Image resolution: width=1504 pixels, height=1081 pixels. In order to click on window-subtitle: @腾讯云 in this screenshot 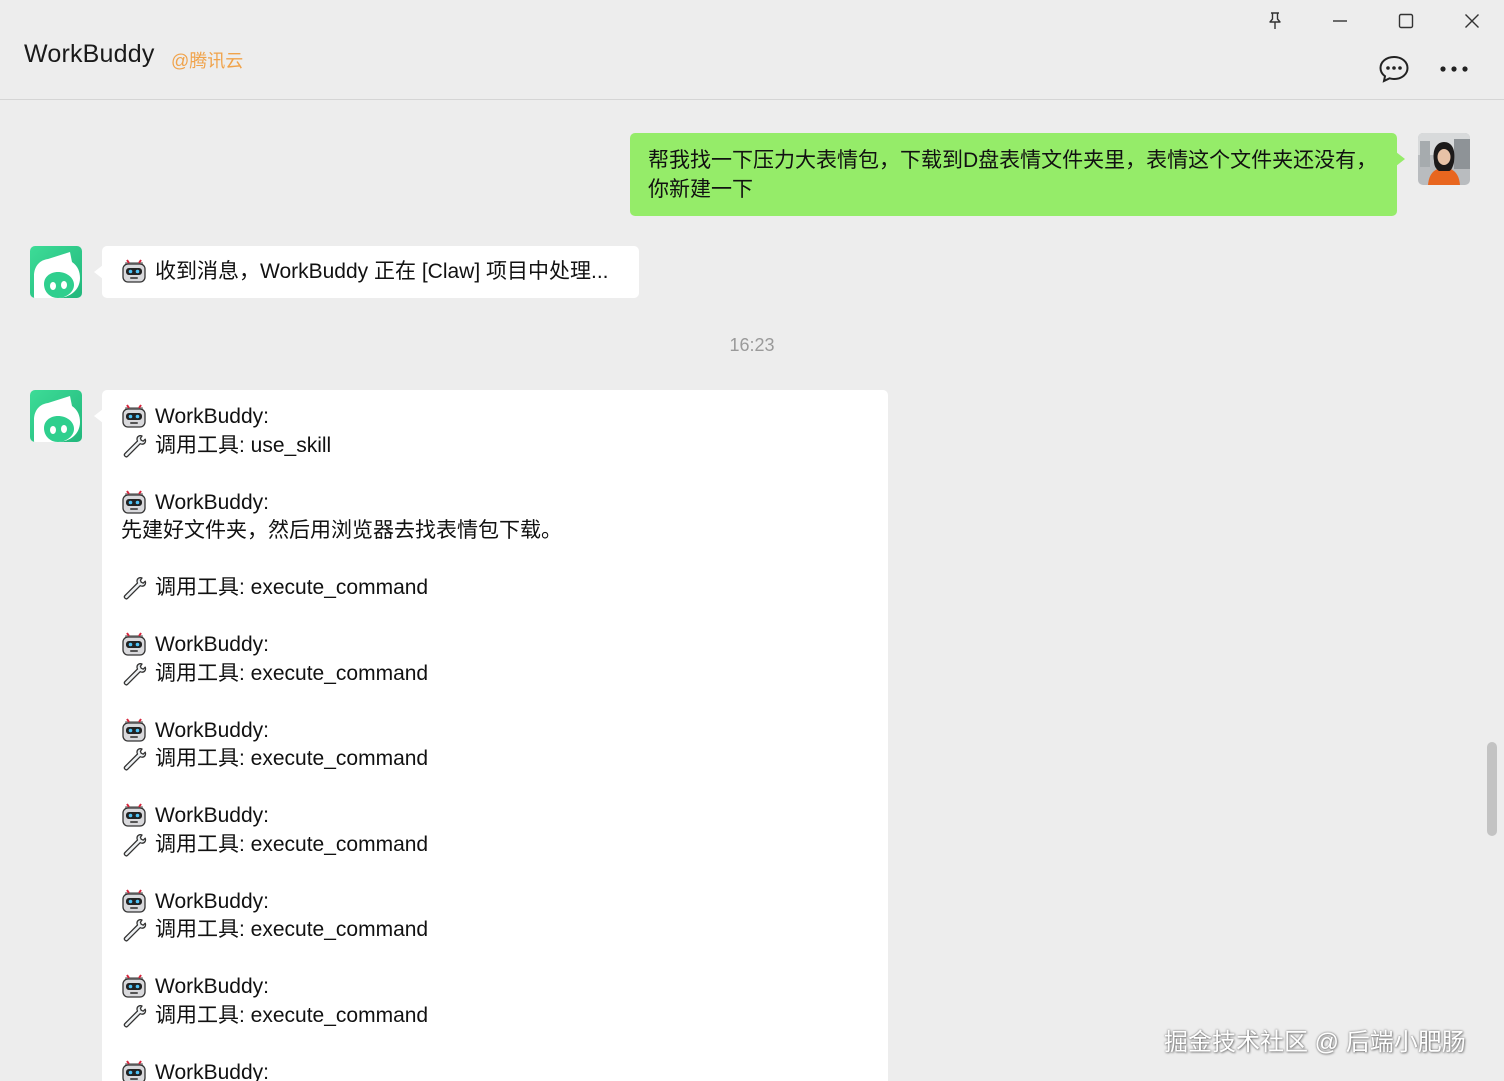, I will do `click(207, 61)`.